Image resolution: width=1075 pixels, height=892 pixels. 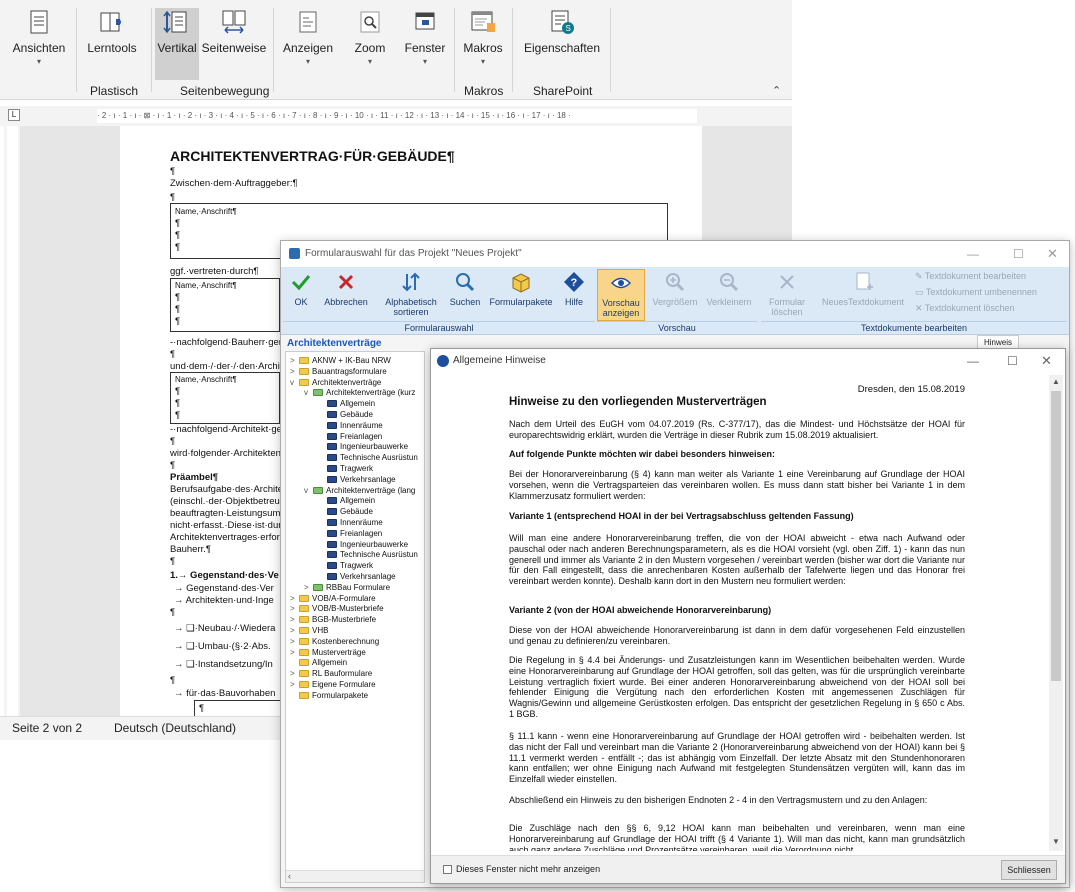 I want to click on ansichten-button: Ansichten ▾, so click(x=39, y=44).